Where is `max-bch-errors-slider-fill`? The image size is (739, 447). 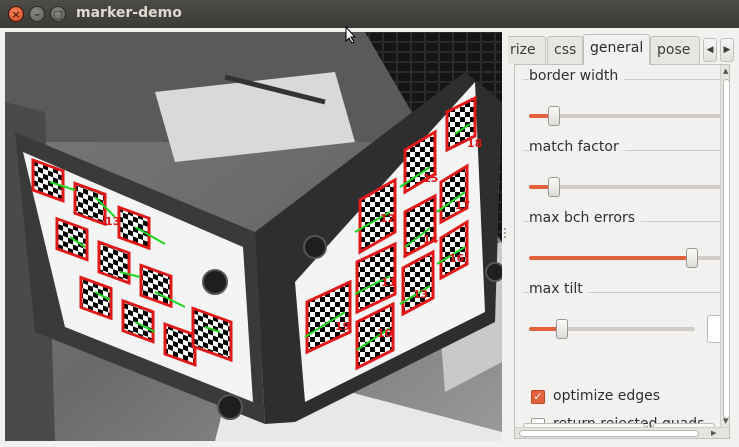 max-bch-errors-slider-fill is located at coordinates (610, 258).